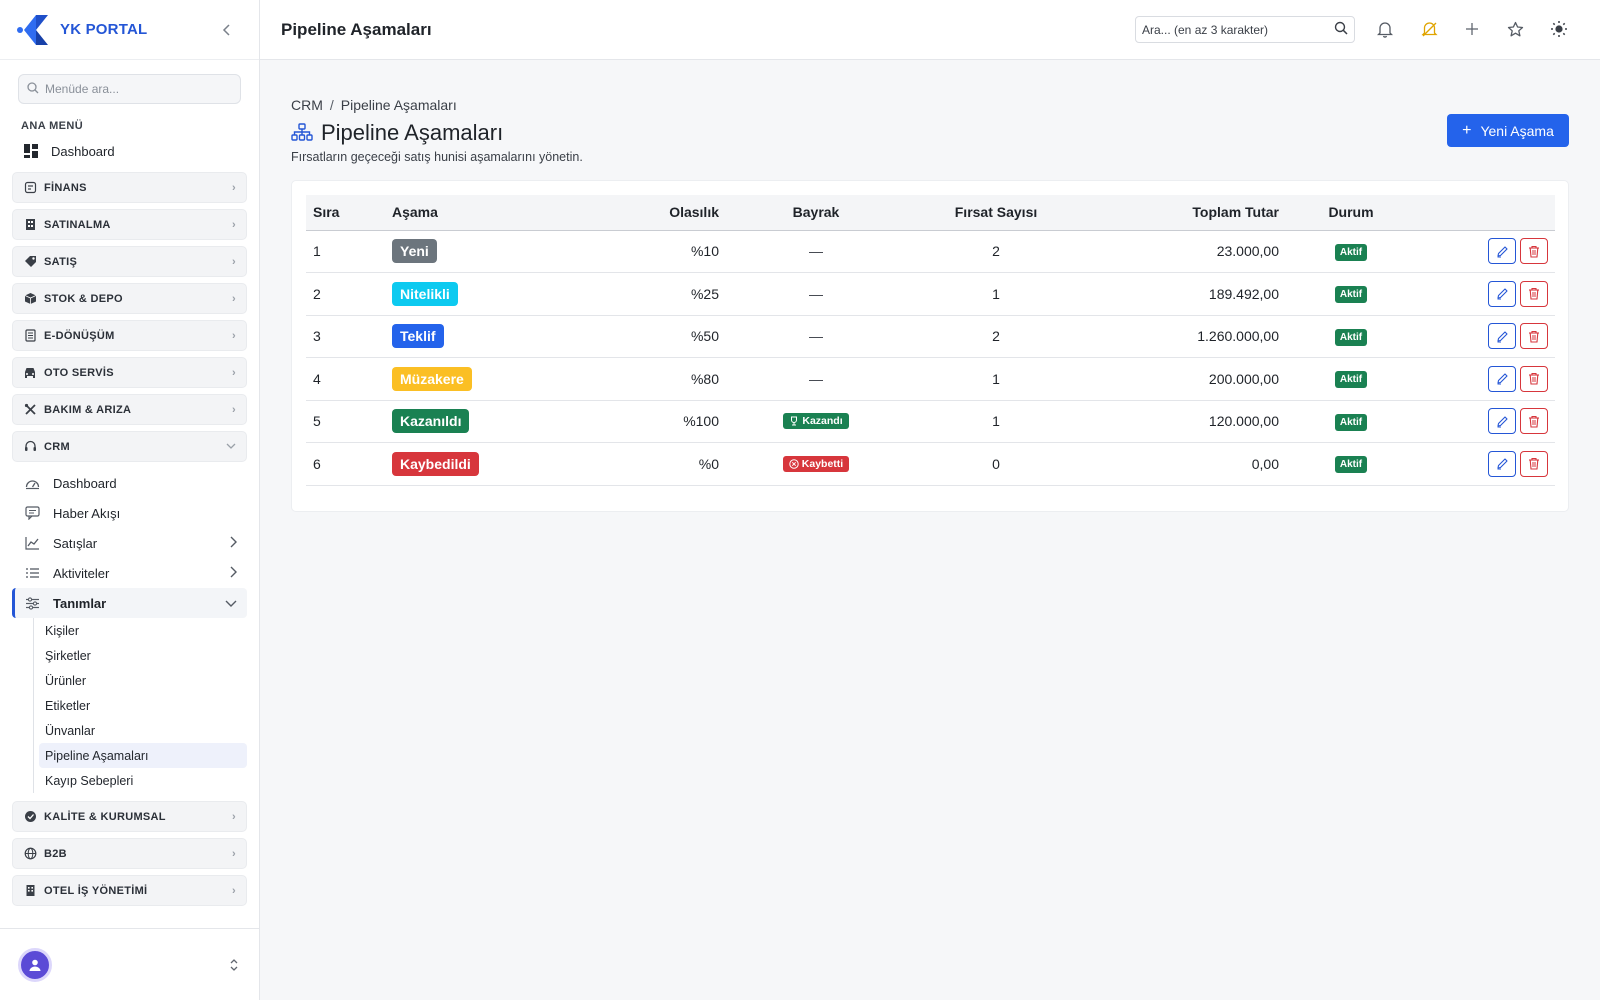  What do you see at coordinates (1385, 29) in the screenshot?
I see `bell-icon` at bounding box center [1385, 29].